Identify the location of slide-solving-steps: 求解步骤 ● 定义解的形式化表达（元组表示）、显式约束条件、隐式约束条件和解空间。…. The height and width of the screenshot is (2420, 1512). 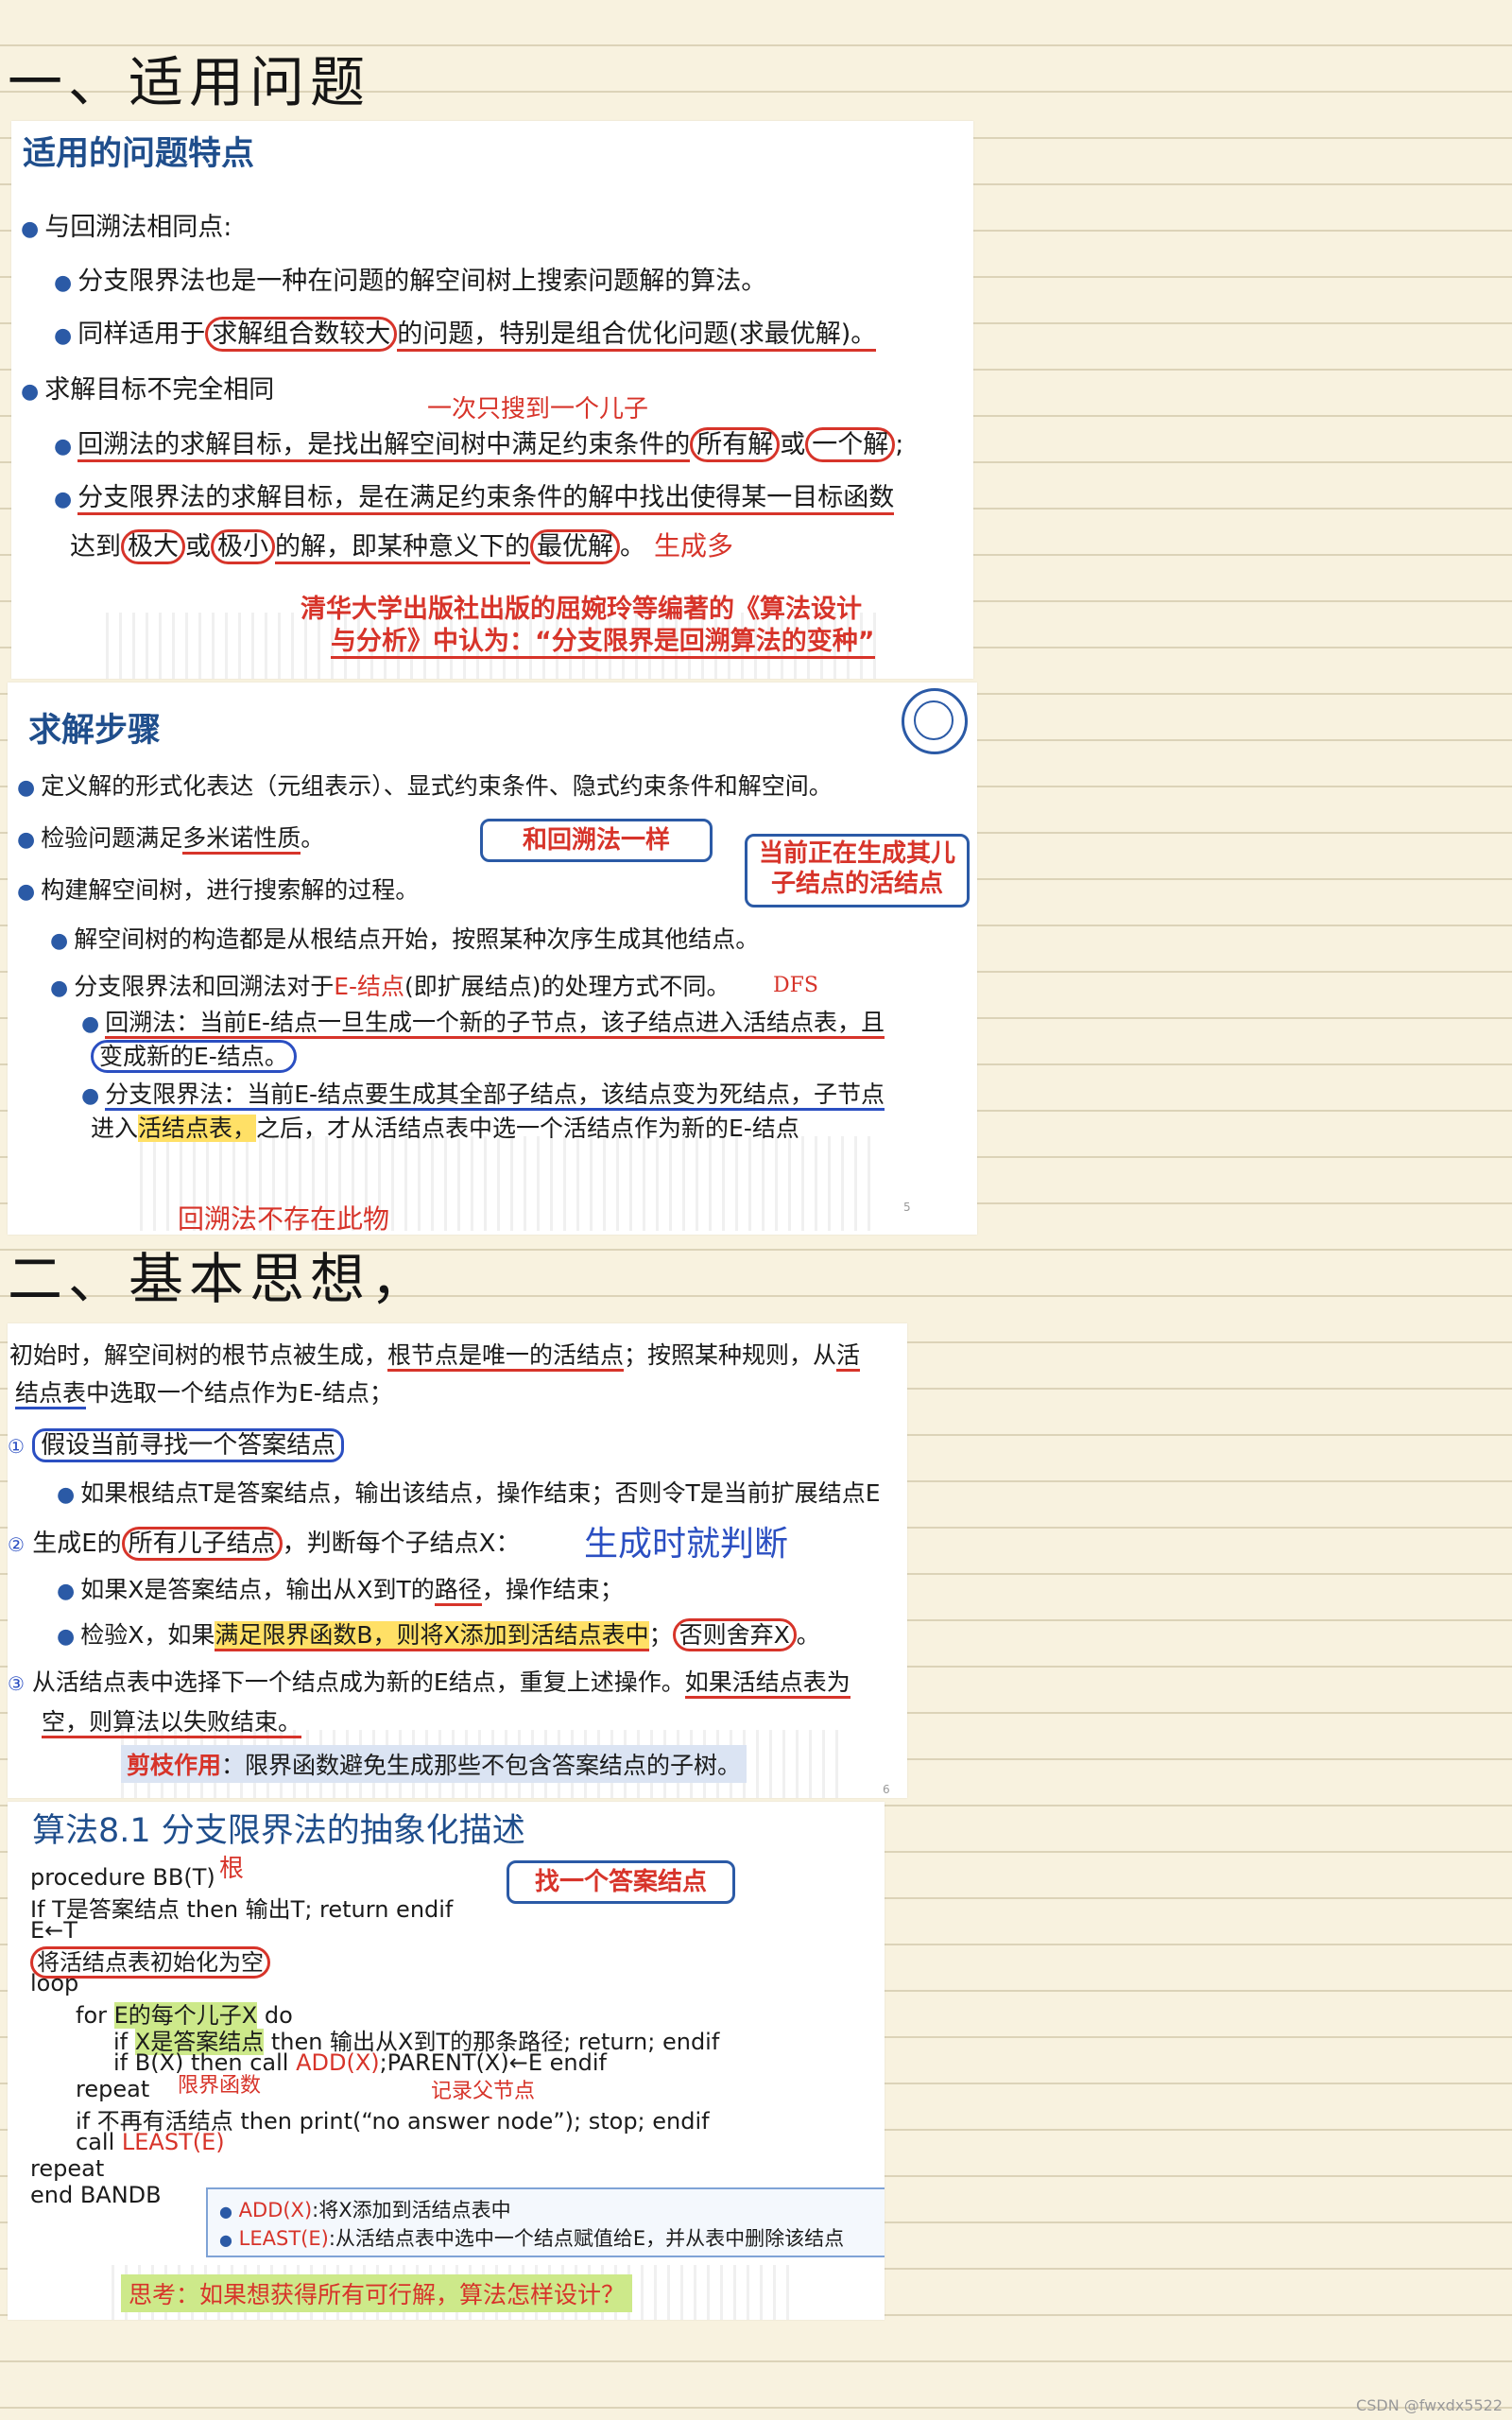
(492, 959).